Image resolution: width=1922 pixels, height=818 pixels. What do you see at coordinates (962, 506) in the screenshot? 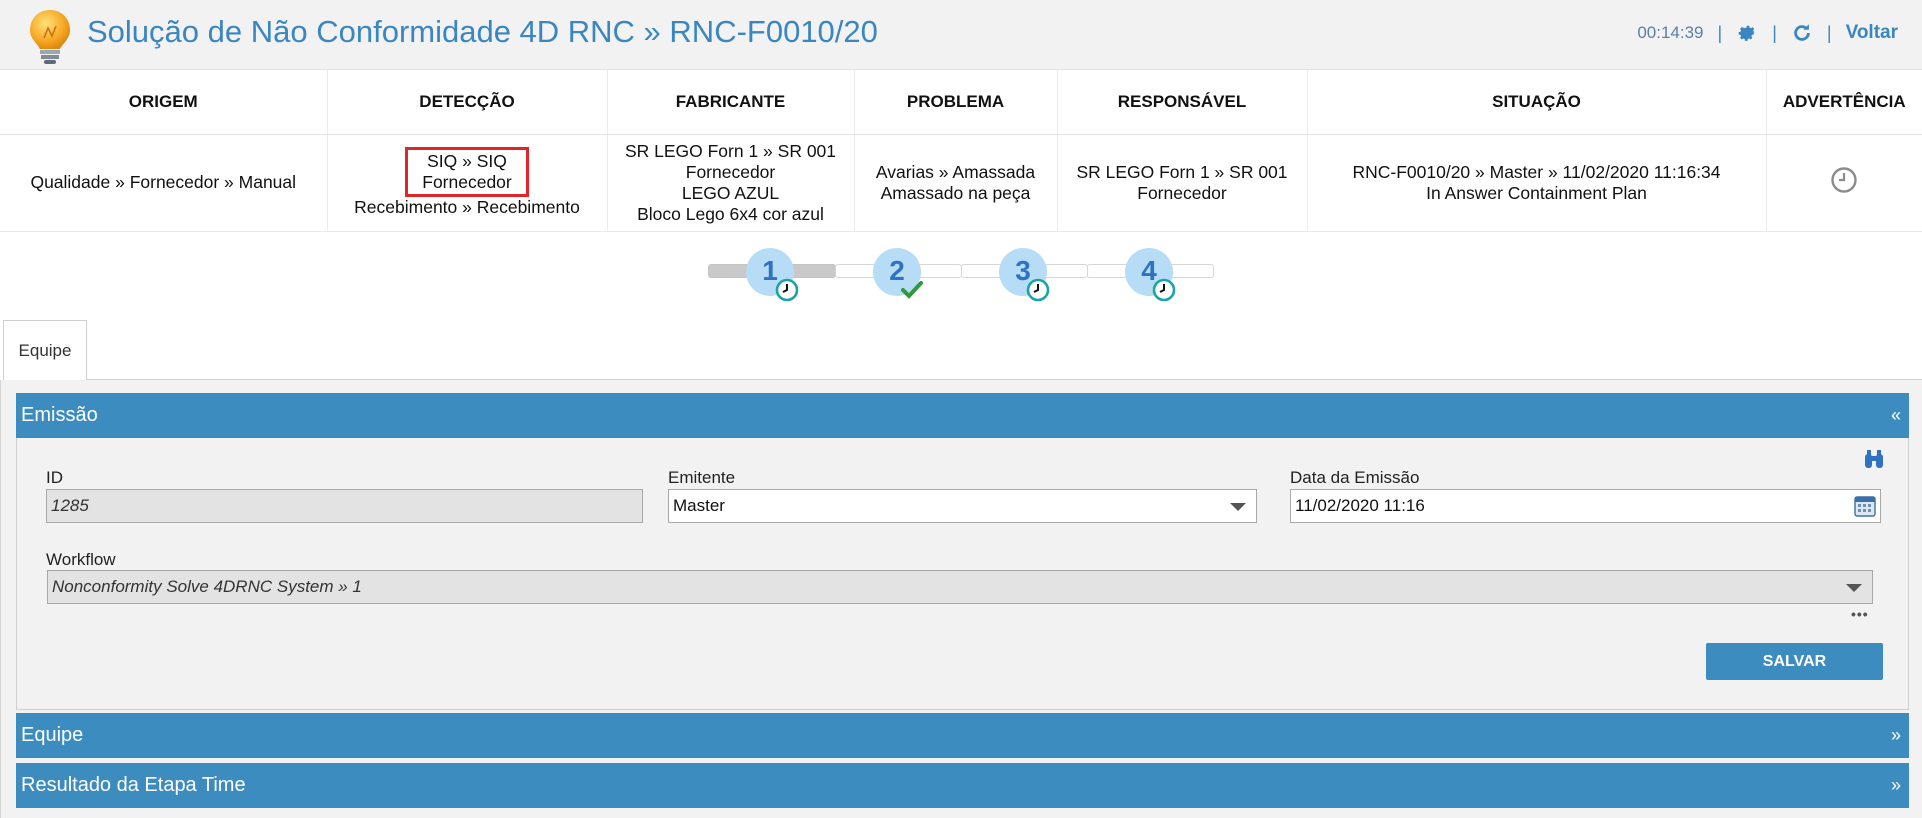
I see `emitente-select: Master` at bounding box center [962, 506].